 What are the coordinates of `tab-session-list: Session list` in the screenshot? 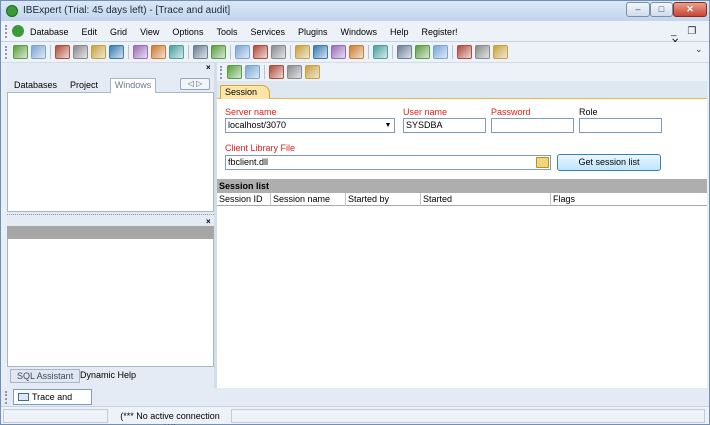 It's located at (245, 97).